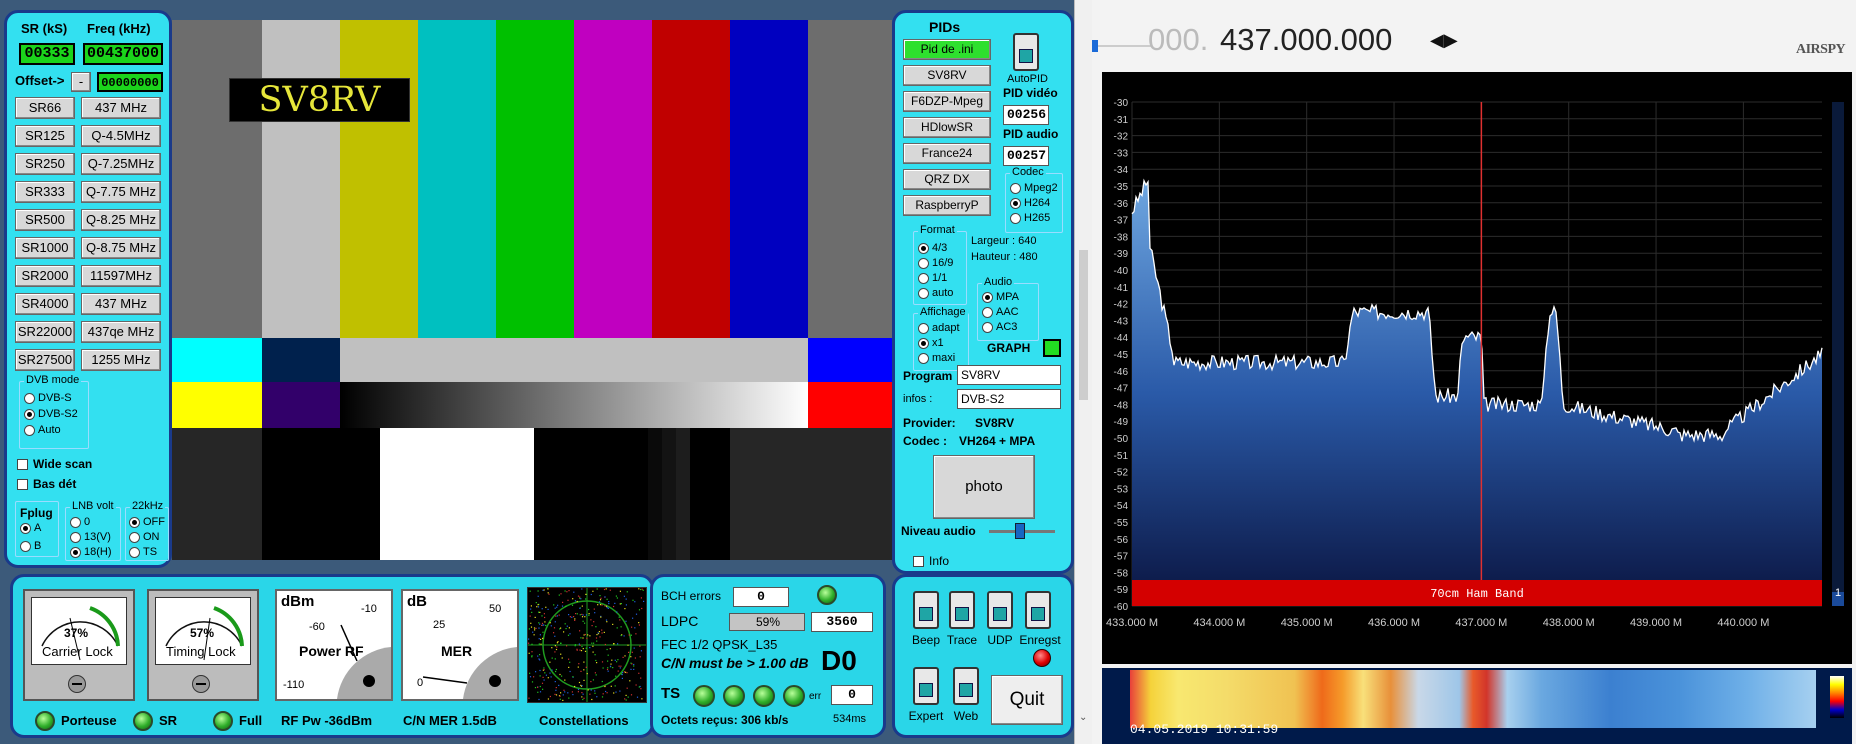 This screenshot has height=744, width=1856. Describe the element at coordinates (121, 276) in the screenshot. I see `freq-preset-button: 11597MHz` at that location.